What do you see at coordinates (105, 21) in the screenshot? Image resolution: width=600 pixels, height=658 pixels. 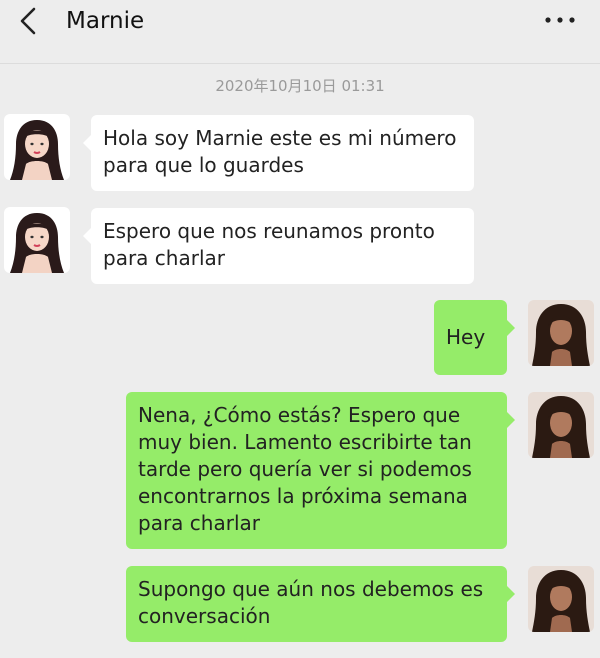 I see `chat-title: Marnie` at bounding box center [105, 21].